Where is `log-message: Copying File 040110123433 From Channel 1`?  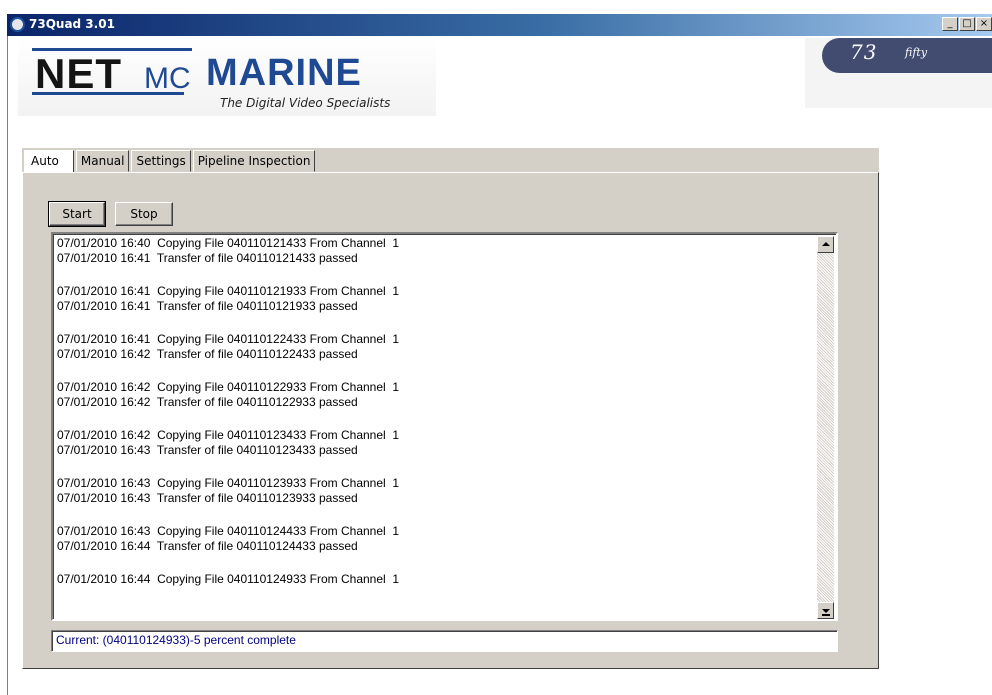
log-message: Copying File 040110123433 From Channel 1 is located at coordinates (278, 435).